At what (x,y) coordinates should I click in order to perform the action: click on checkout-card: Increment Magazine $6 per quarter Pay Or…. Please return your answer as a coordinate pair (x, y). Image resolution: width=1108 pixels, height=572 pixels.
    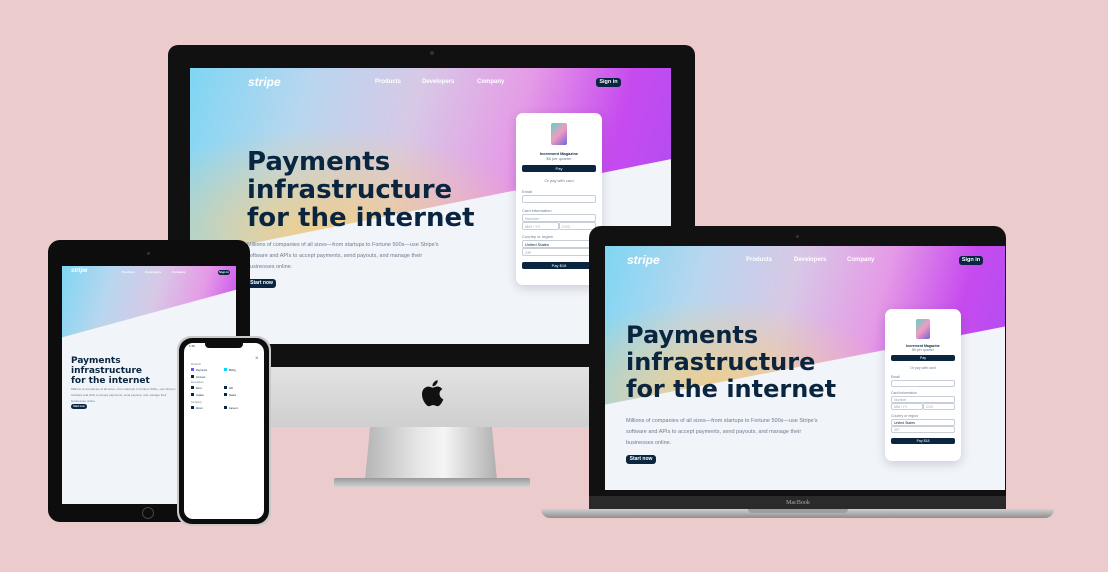
    Looking at the image, I should click on (923, 385).